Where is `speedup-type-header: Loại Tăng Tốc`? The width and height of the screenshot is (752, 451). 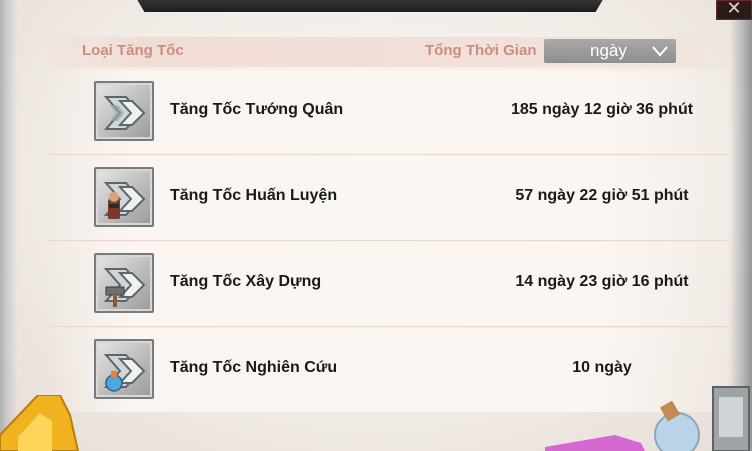 speedup-type-header: Loại Tăng Tốc is located at coordinates (133, 50).